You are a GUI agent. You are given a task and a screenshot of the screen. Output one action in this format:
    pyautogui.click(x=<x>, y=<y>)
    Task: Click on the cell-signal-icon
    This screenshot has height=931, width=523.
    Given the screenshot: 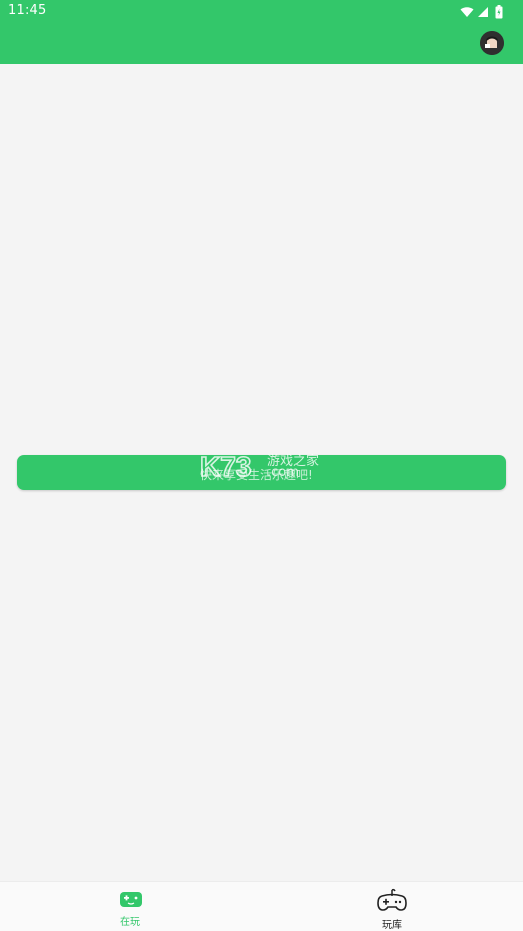 What is the action you would take?
    pyautogui.click(x=483, y=12)
    